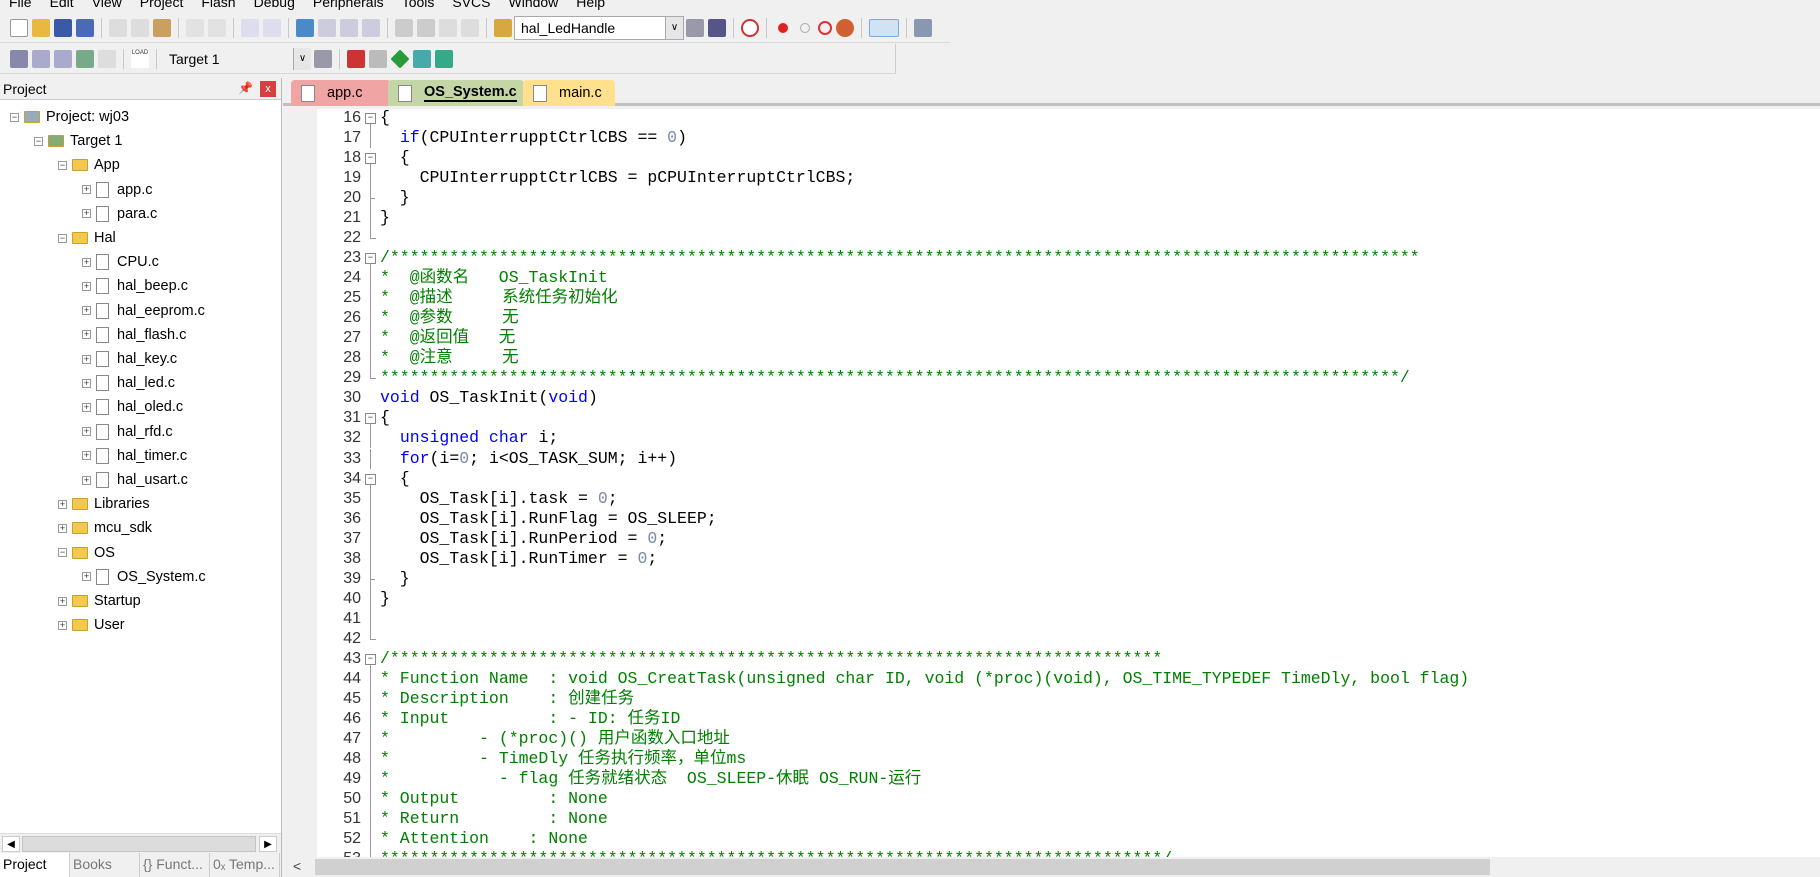 This screenshot has width=1820, height=877. Describe the element at coordinates (107, 58) in the screenshot. I see `stop-build-icon` at that location.